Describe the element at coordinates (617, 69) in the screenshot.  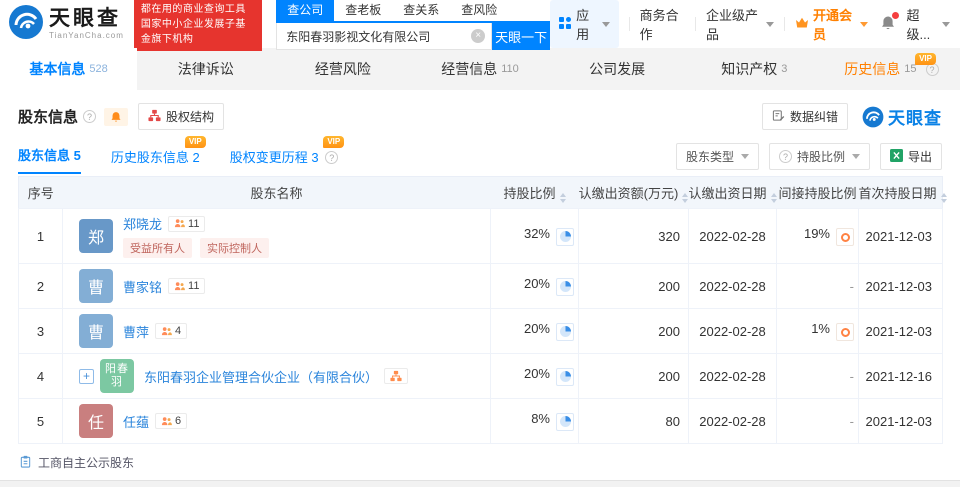
I see `tab-company-development: 公司发展` at that location.